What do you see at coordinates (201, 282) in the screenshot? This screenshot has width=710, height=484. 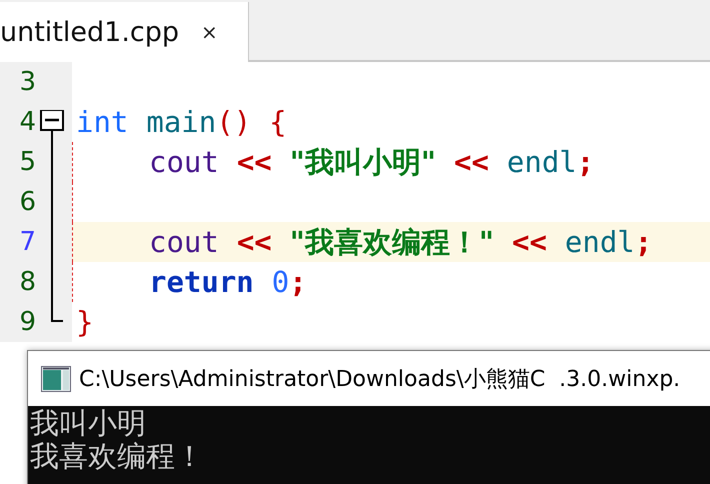 I see `keyword: return` at bounding box center [201, 282].